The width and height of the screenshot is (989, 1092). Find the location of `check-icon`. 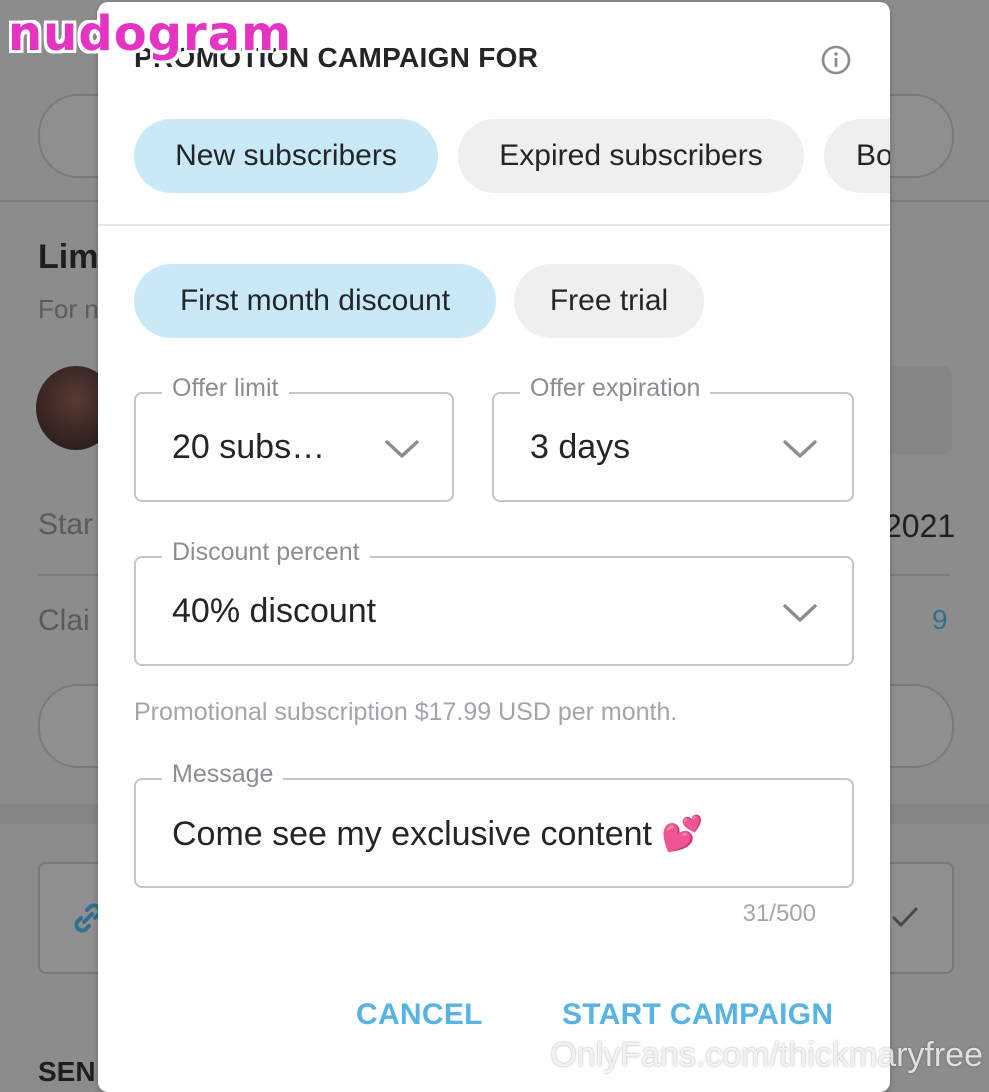

check-icon is located at coordinates (905, 917).